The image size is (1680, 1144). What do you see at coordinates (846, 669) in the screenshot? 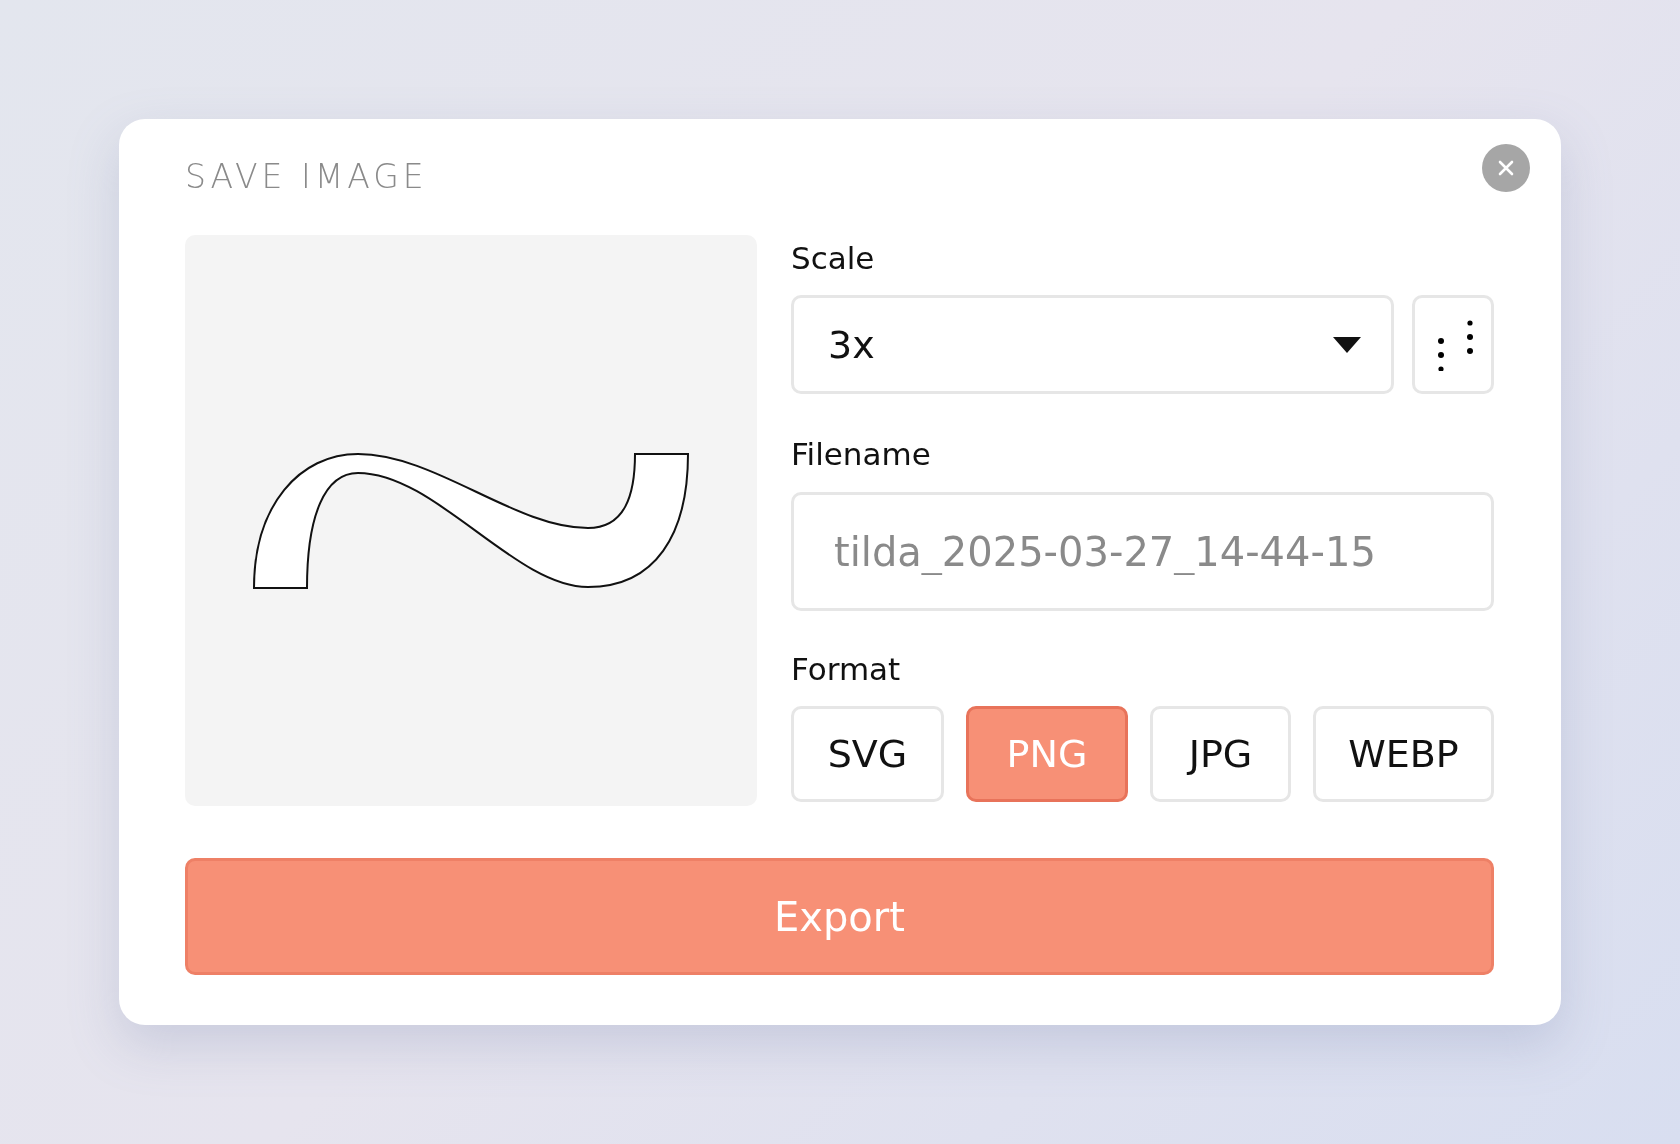
I see `format-label: Format` at bounding box center [846, 669].